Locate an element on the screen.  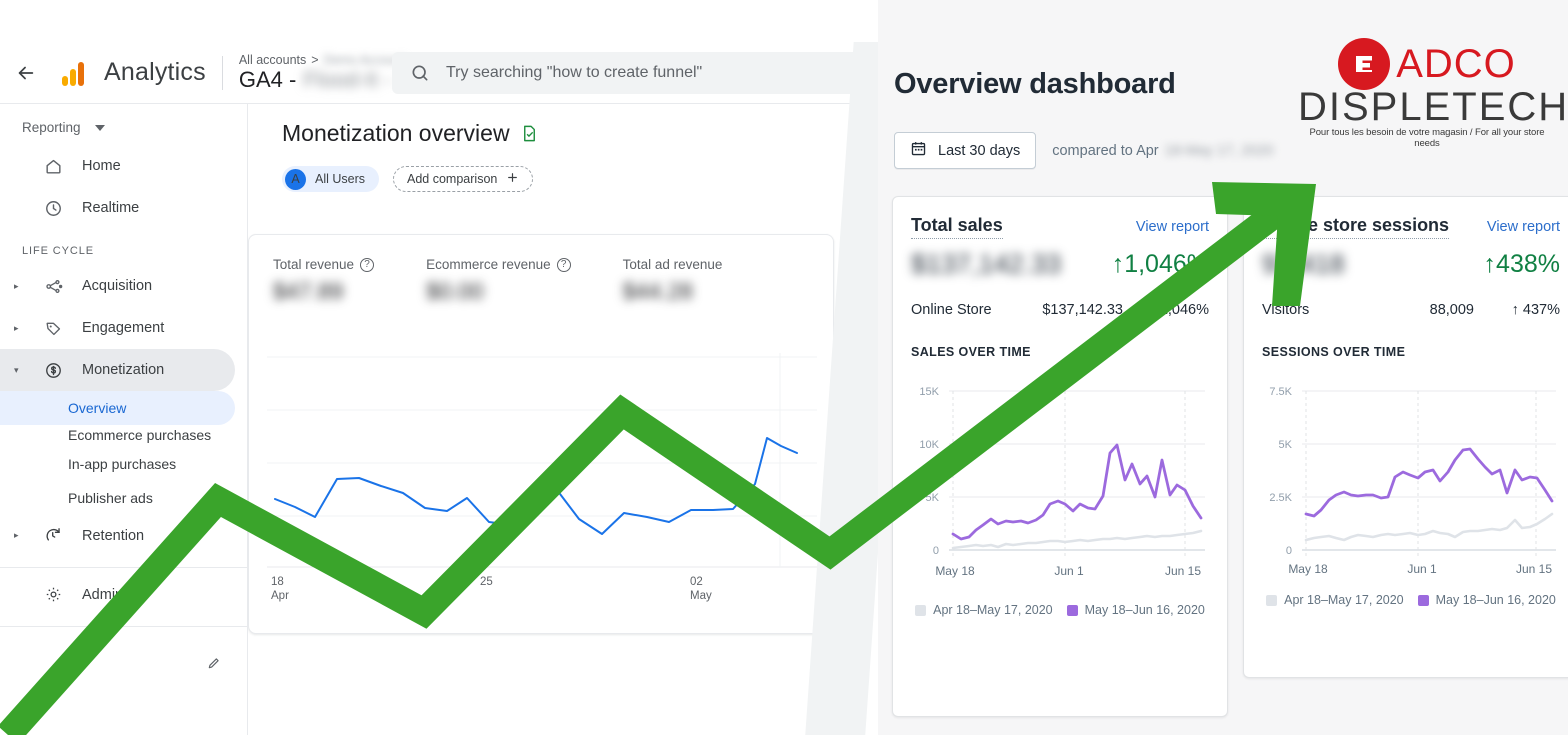
breadcrumb: All accounts > Demo Account is located at coordinates (322, 60).